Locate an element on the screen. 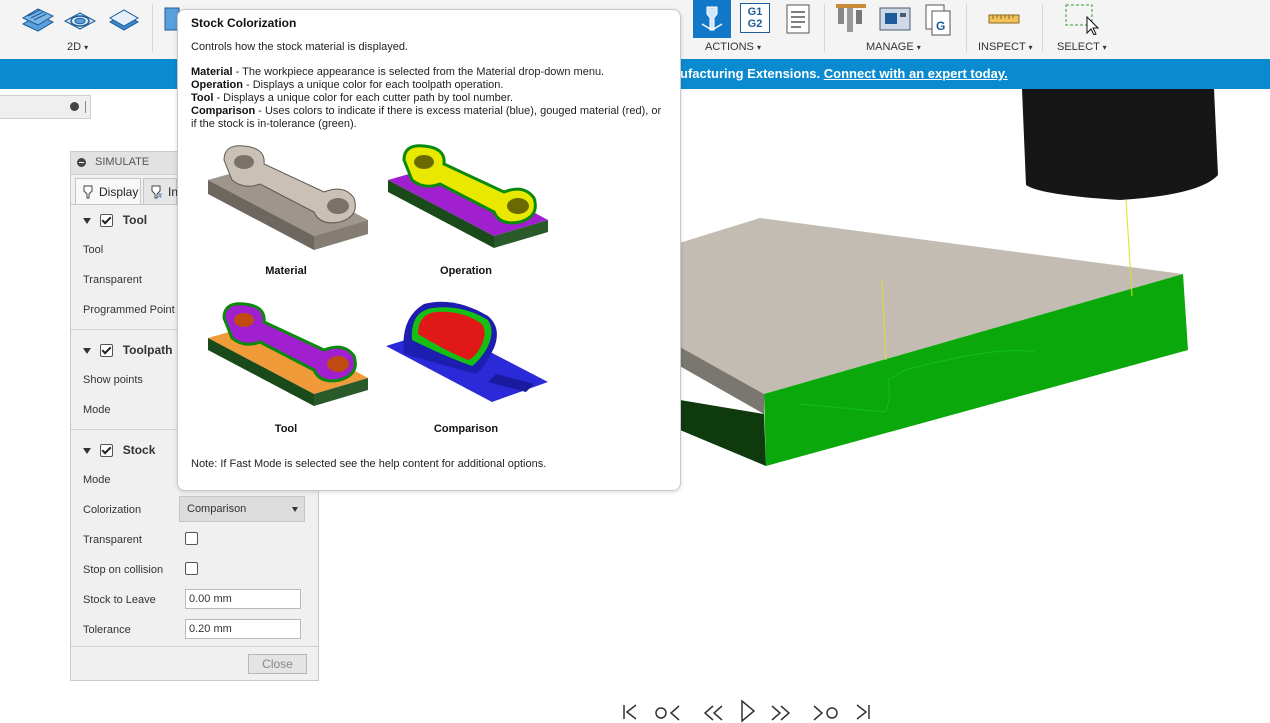 The image size is (1270, 723). display-tab-icon is located at coordinates (88, 192).